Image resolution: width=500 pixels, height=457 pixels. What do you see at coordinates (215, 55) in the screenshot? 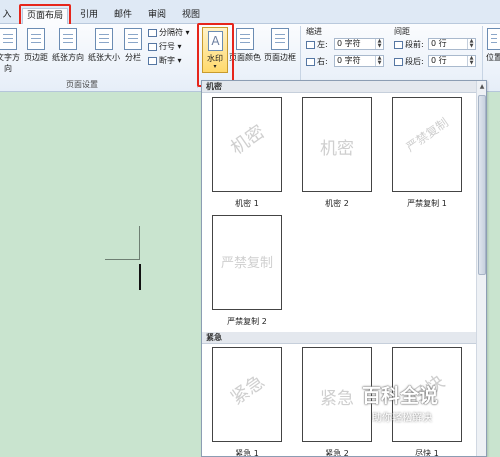
I see `highlight-watermark-button` at bounding box center [215, 55].